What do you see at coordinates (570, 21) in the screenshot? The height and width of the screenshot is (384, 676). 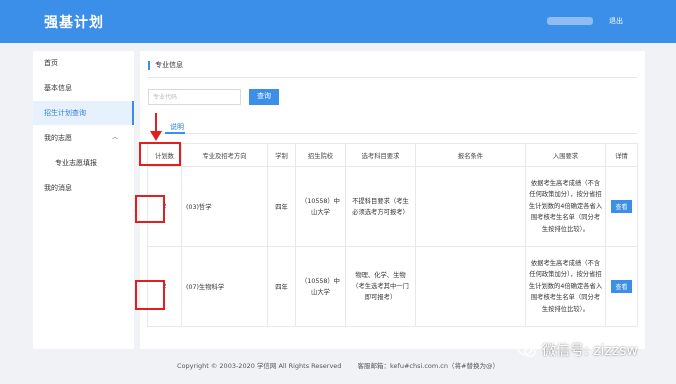 I see `blurred-username` at bounding box center [570, 21].